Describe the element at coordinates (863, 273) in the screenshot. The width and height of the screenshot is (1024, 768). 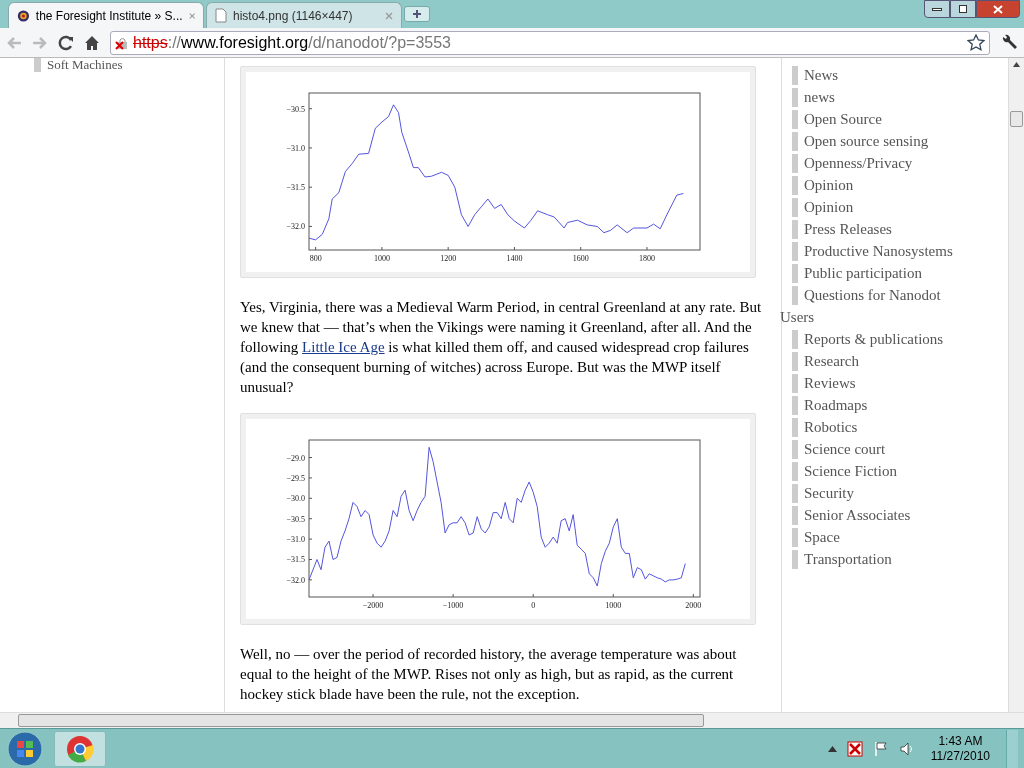
I see `category-link: Public participation` at that location.